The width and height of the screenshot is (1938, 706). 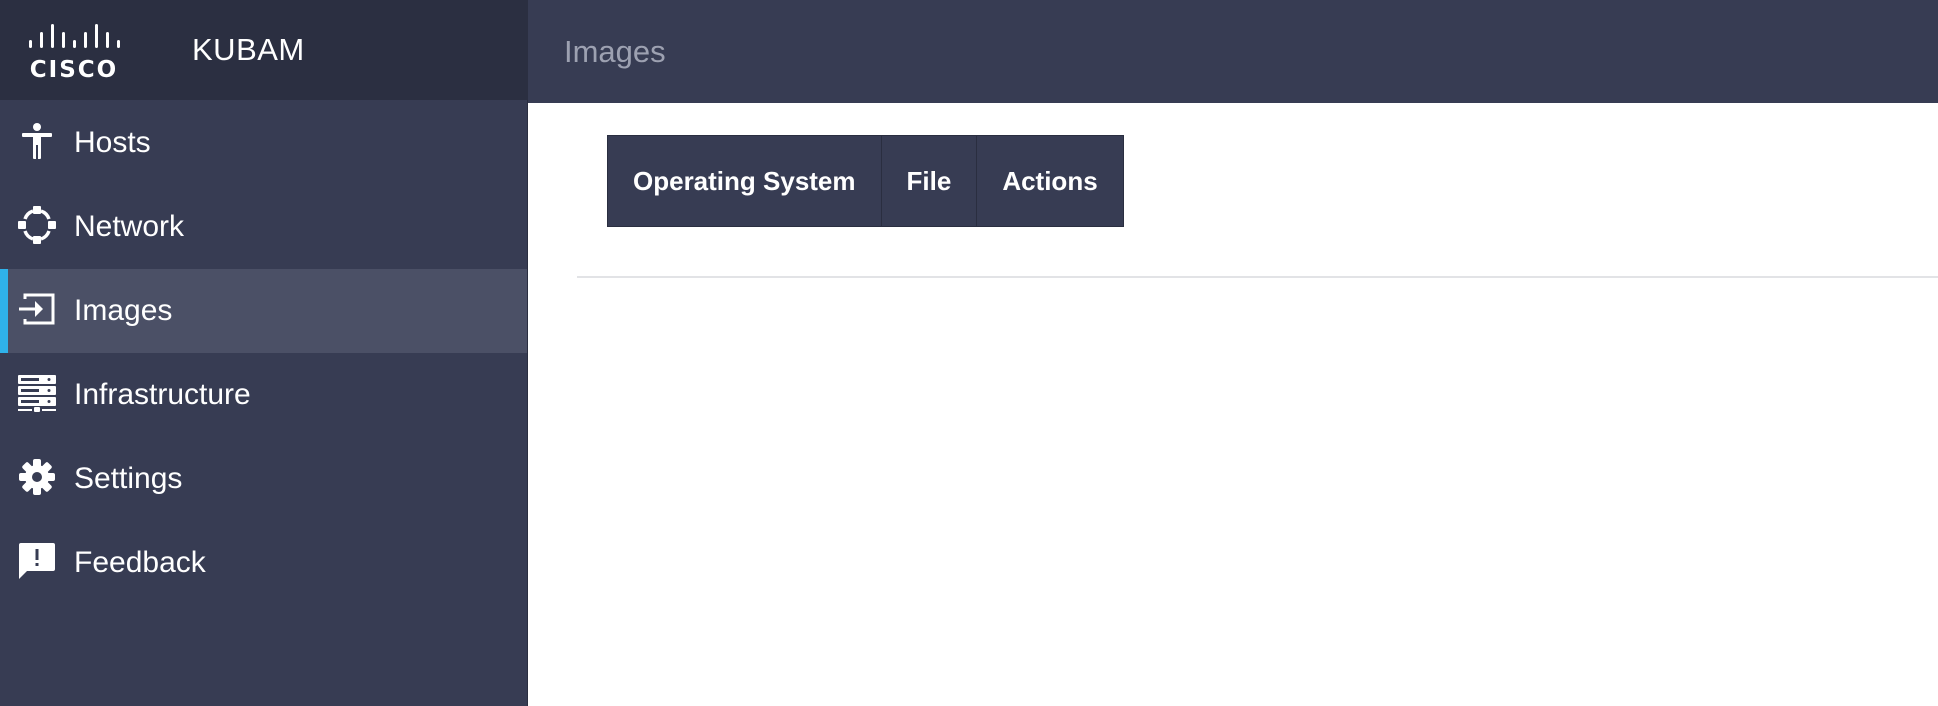 I want to click on sidebar-item-hosts: Hosts, so click(x=263, y=143).